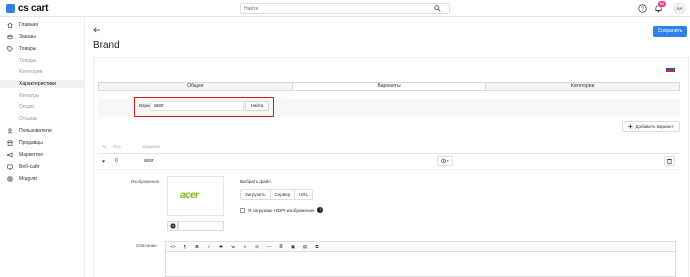  I want to click on unordered-list-button: ≔, so click(233, 246).